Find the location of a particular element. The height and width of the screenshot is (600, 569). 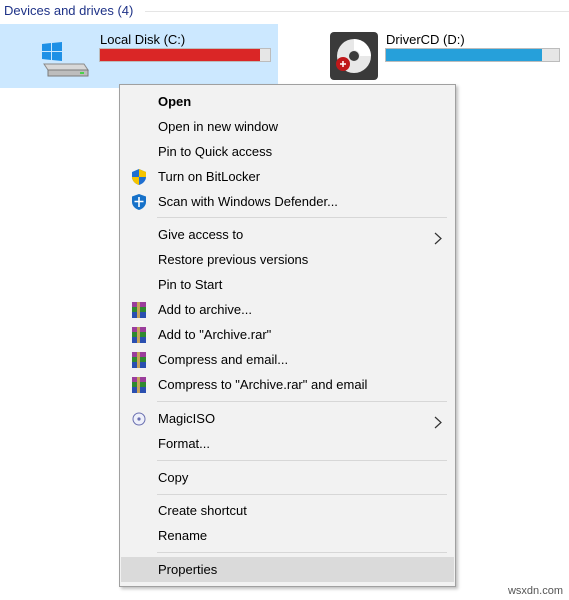

menu-item-pin-to-start: Pin to Start is located at coordinates (287, 284).